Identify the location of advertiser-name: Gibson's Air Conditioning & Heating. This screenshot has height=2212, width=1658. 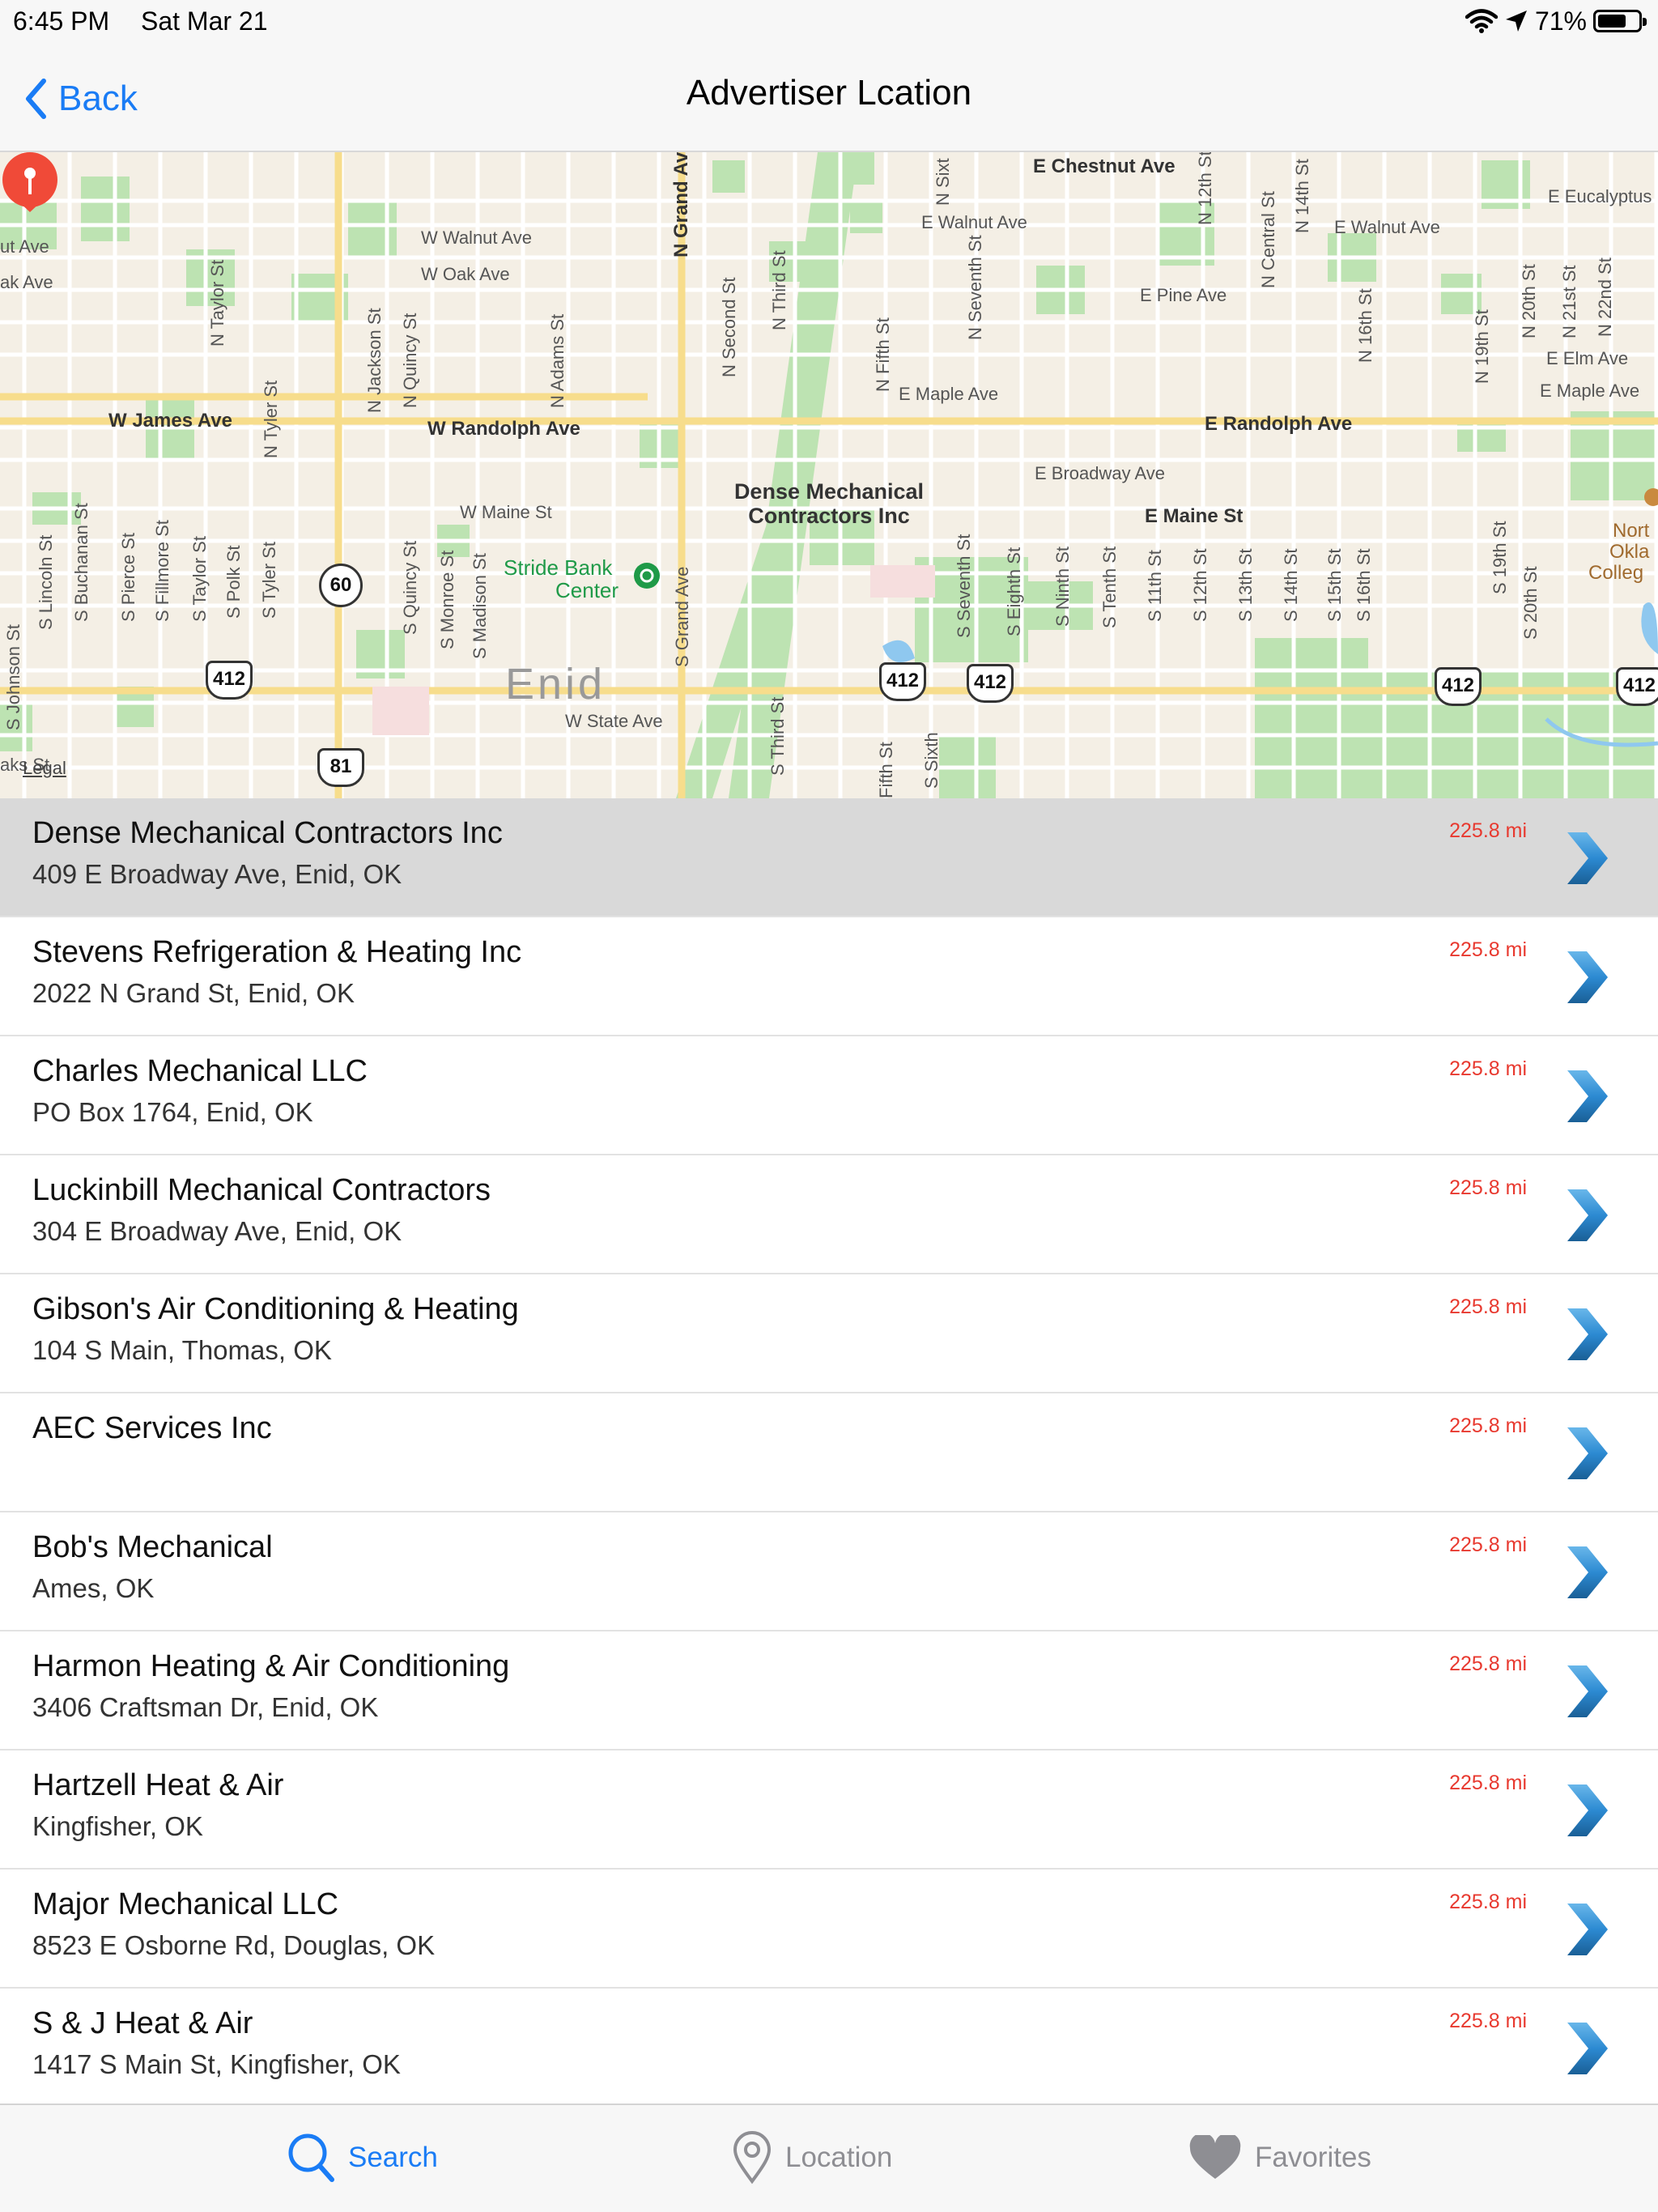
(275, 1309).